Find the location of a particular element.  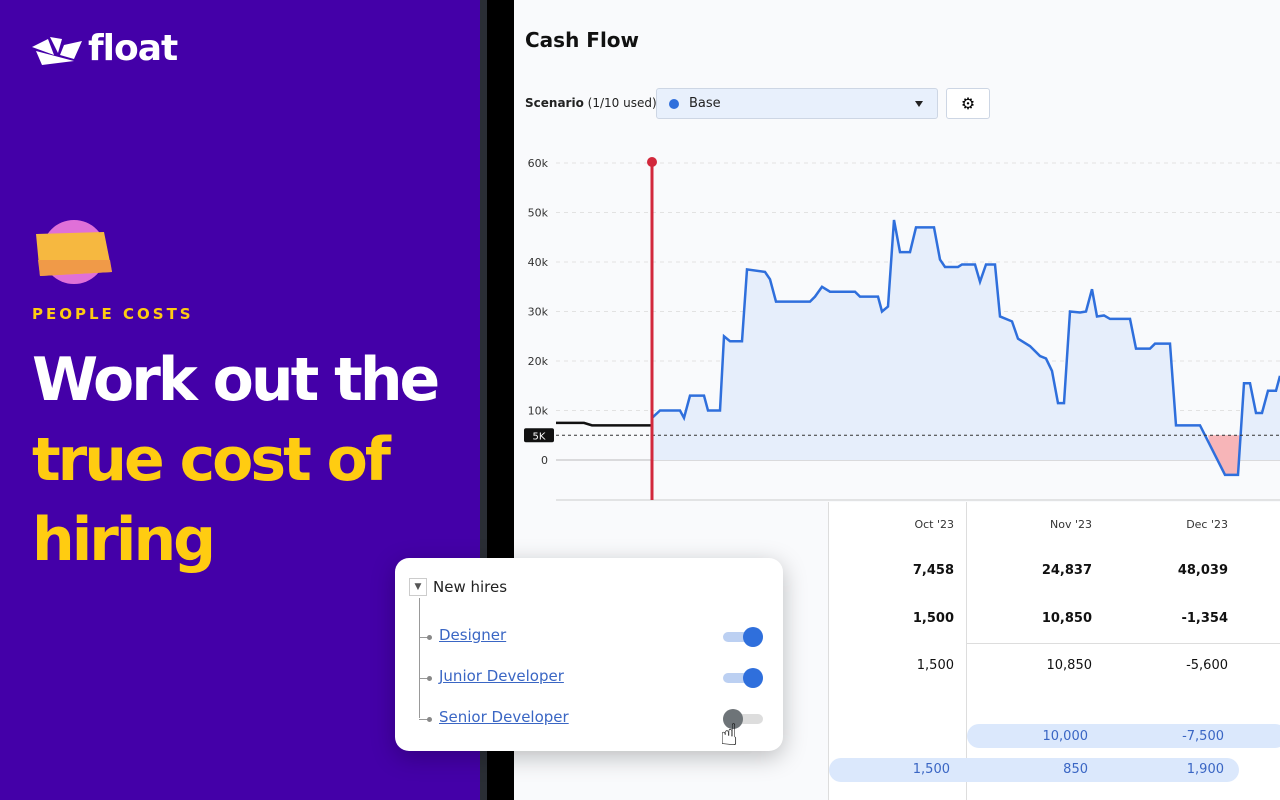

tree-line is located at coordinates (419, 658).